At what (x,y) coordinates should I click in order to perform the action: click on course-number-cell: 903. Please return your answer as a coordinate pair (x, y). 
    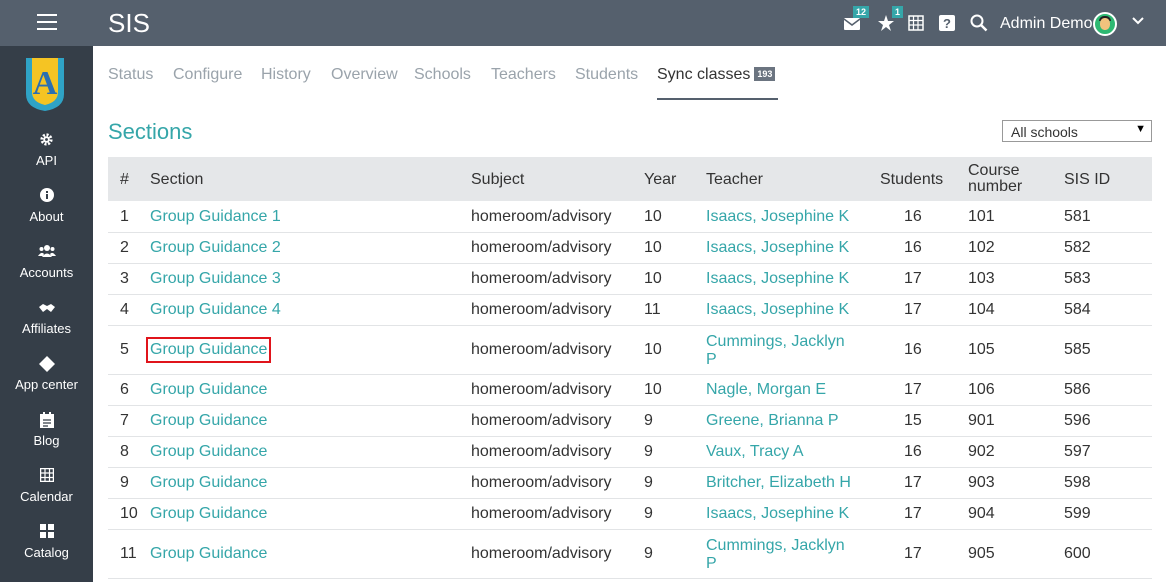
    Looking at the image, I should click on (981, 482).